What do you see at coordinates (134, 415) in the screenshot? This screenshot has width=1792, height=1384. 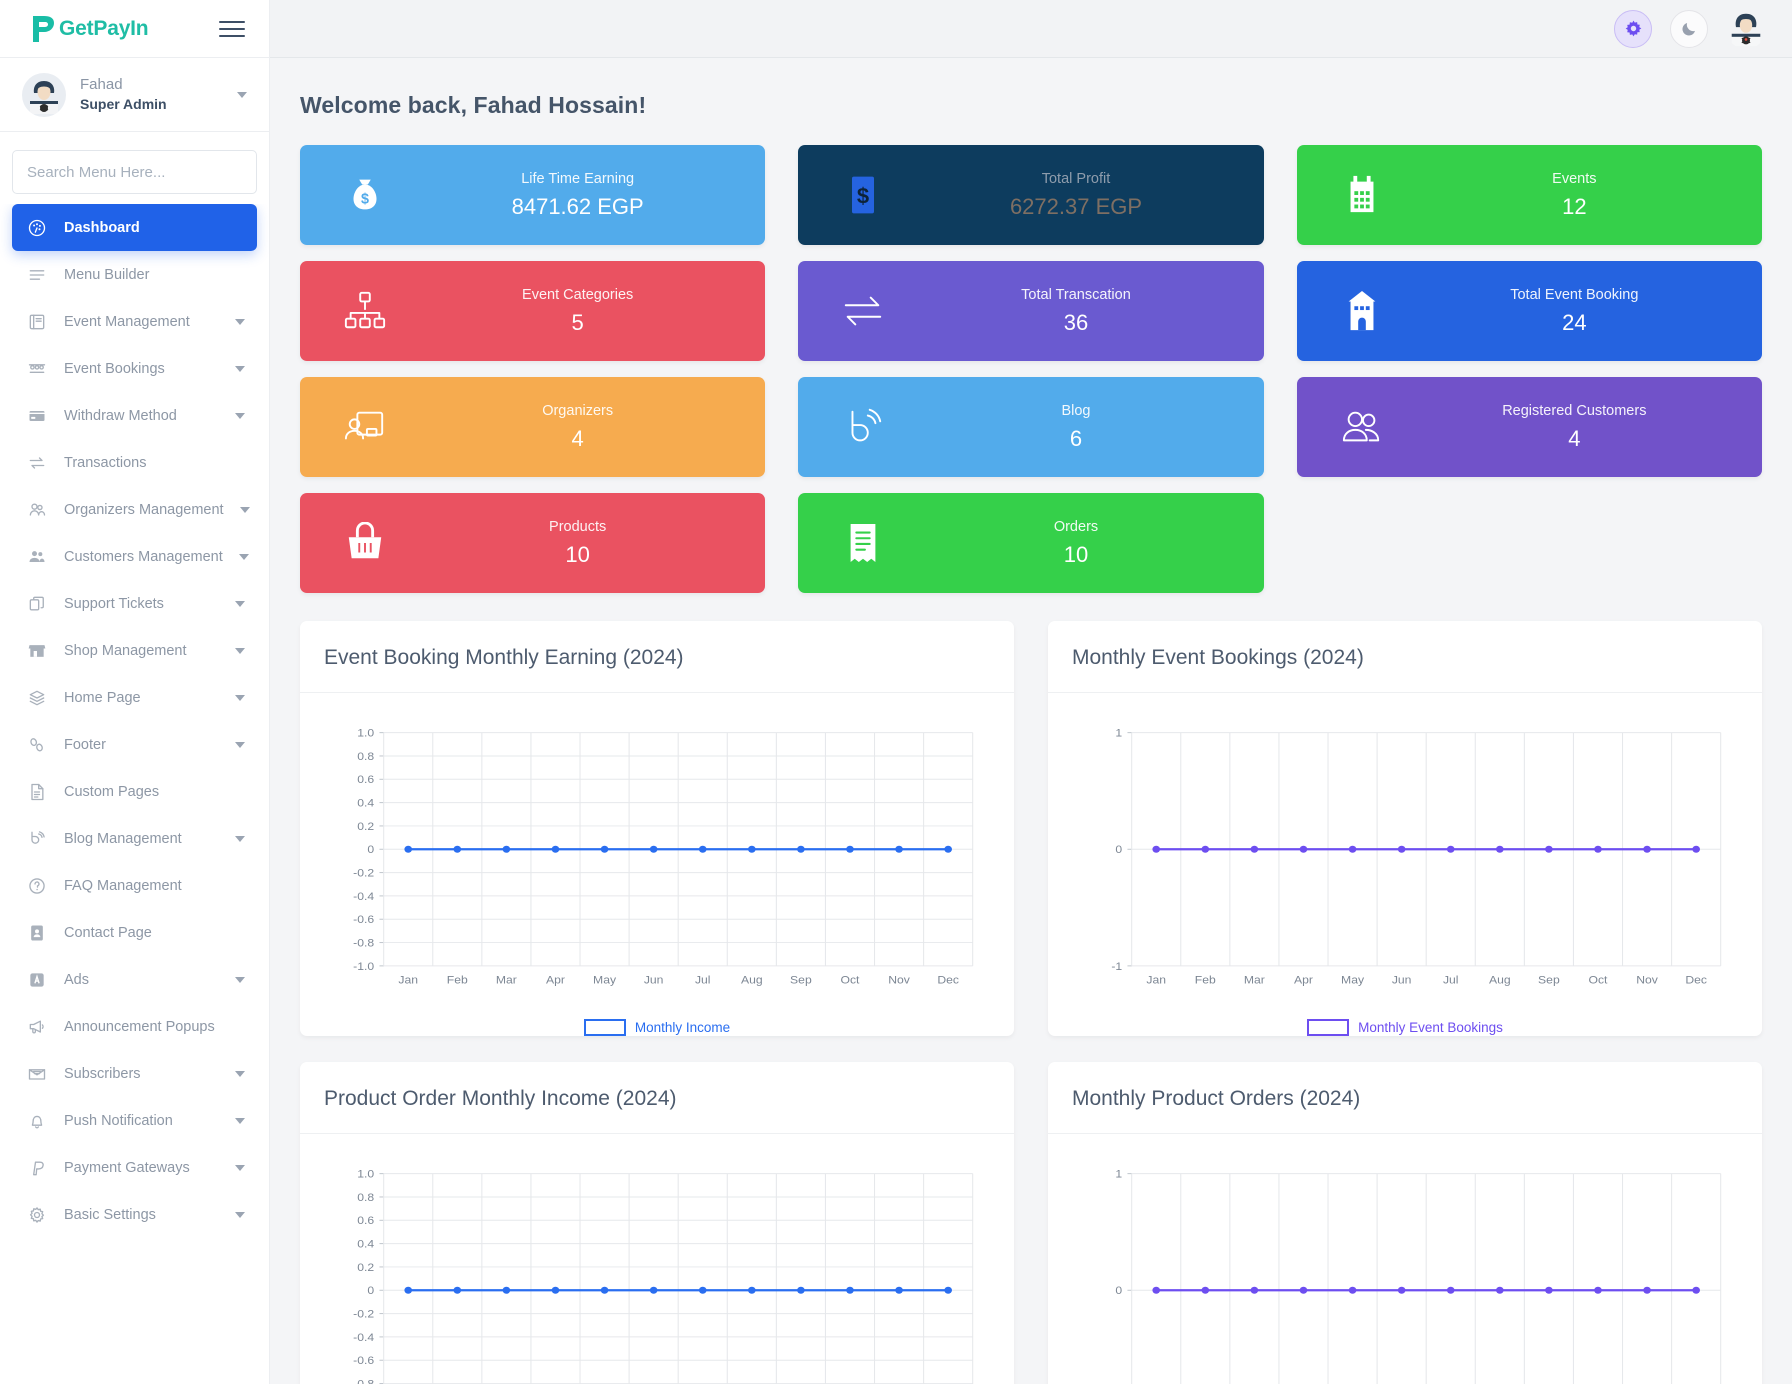 I see `sidebar-item-withdraw-method: Withdraw Method` at bounding box center [134, 415].